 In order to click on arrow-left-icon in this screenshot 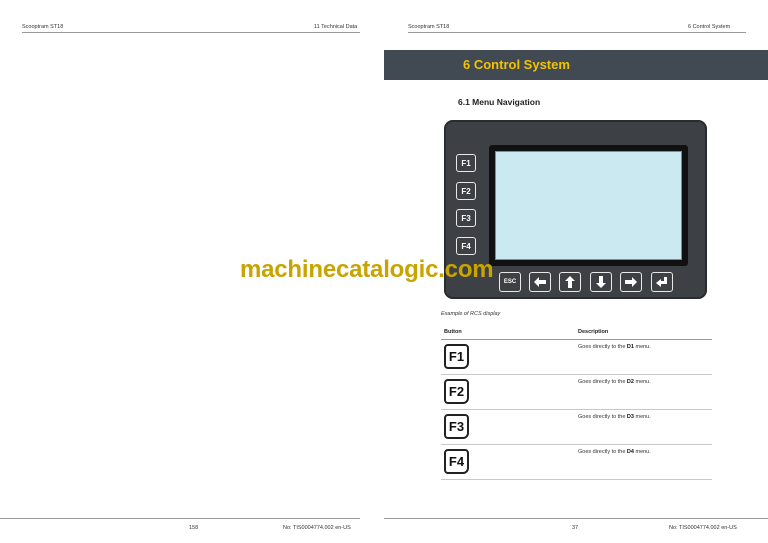, I will do `click(540, 282)`.